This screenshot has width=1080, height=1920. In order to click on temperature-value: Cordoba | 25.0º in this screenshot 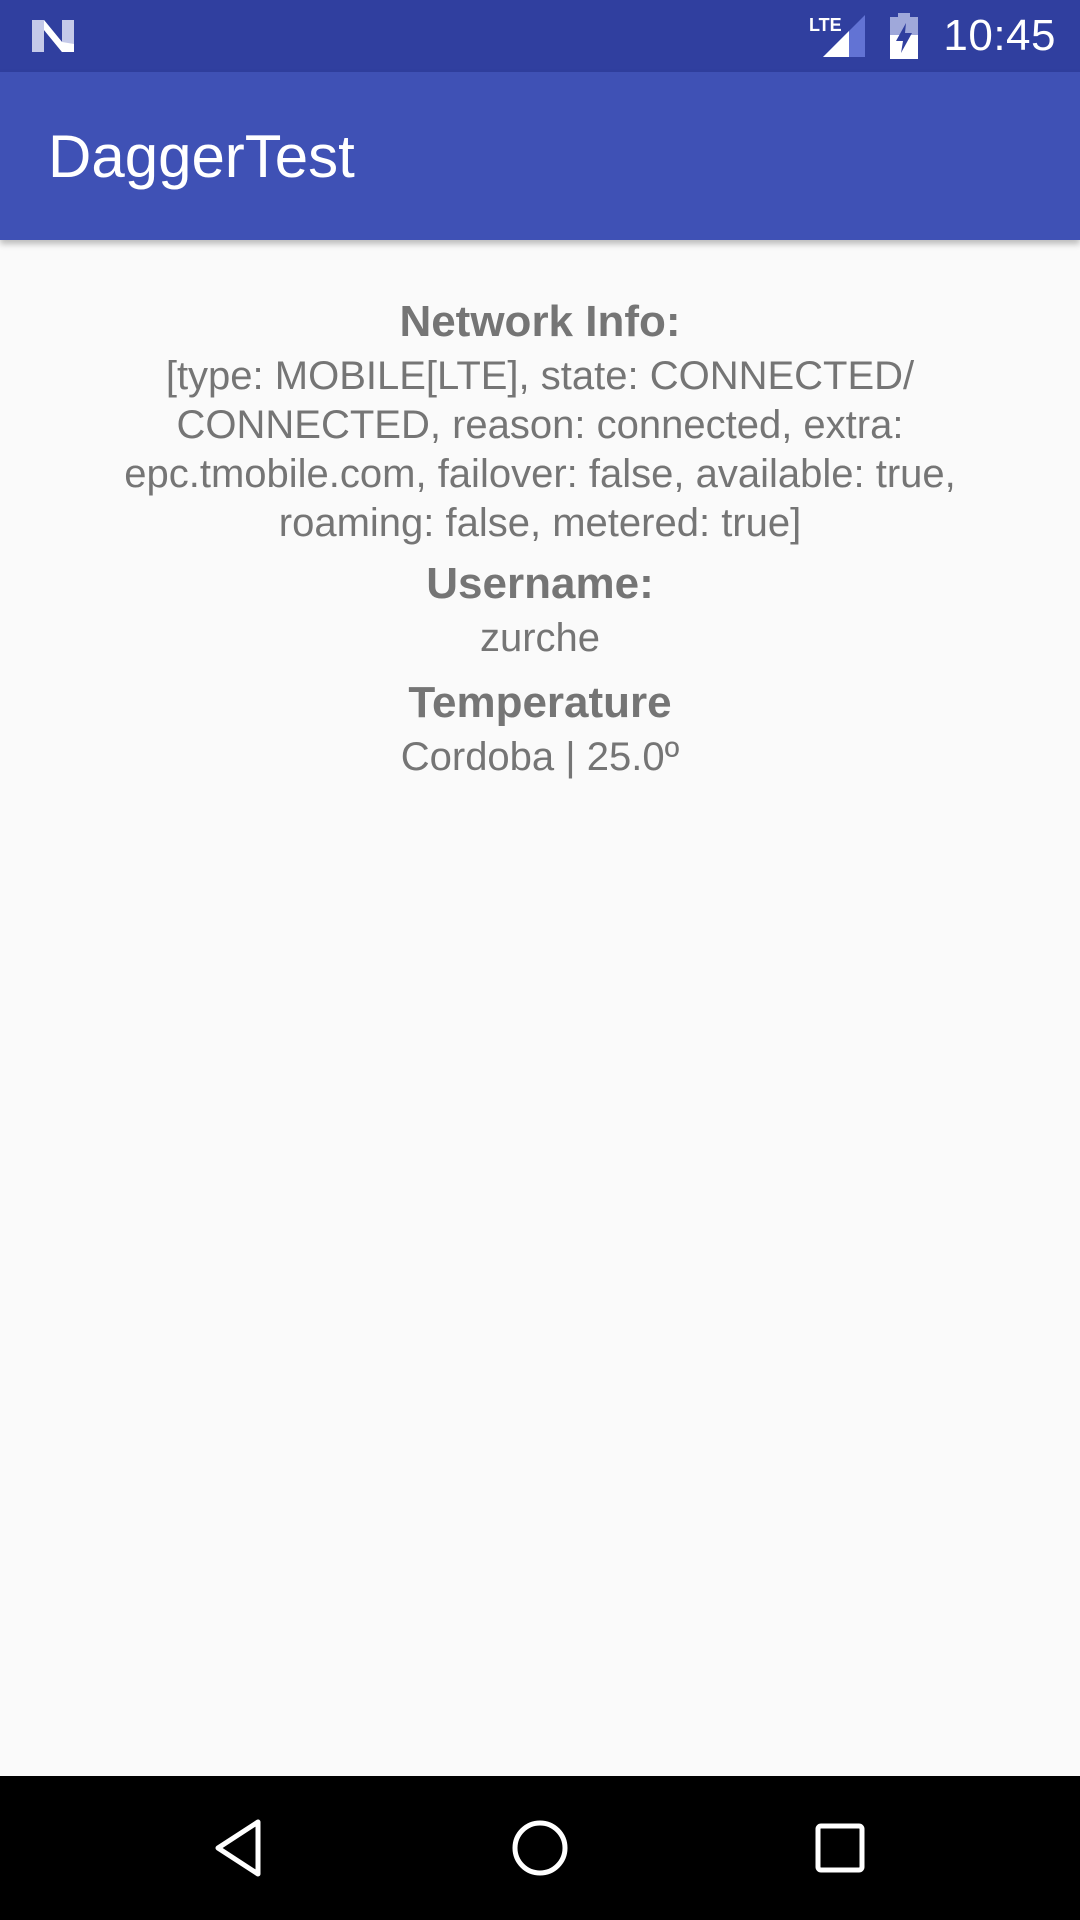, I will do `click(540, 757)`.